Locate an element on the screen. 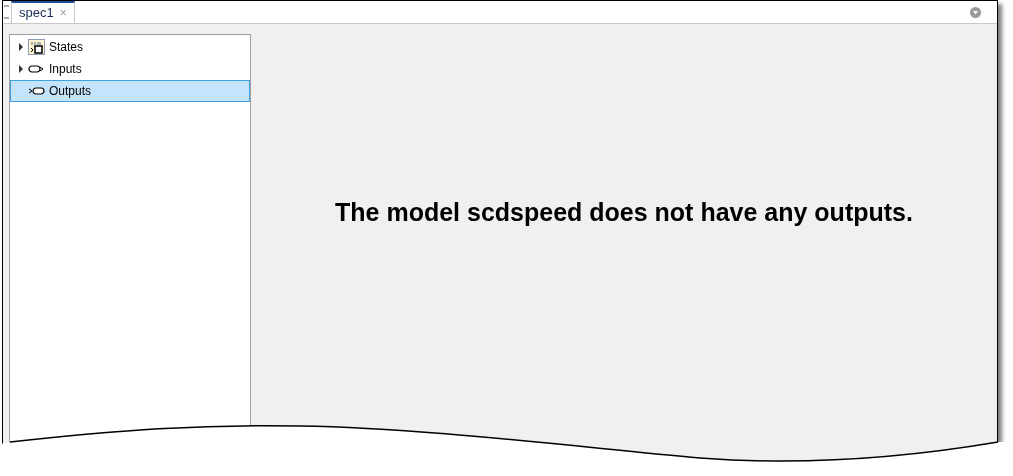  tree-item: Inputs is located at coordinates (130, 69).